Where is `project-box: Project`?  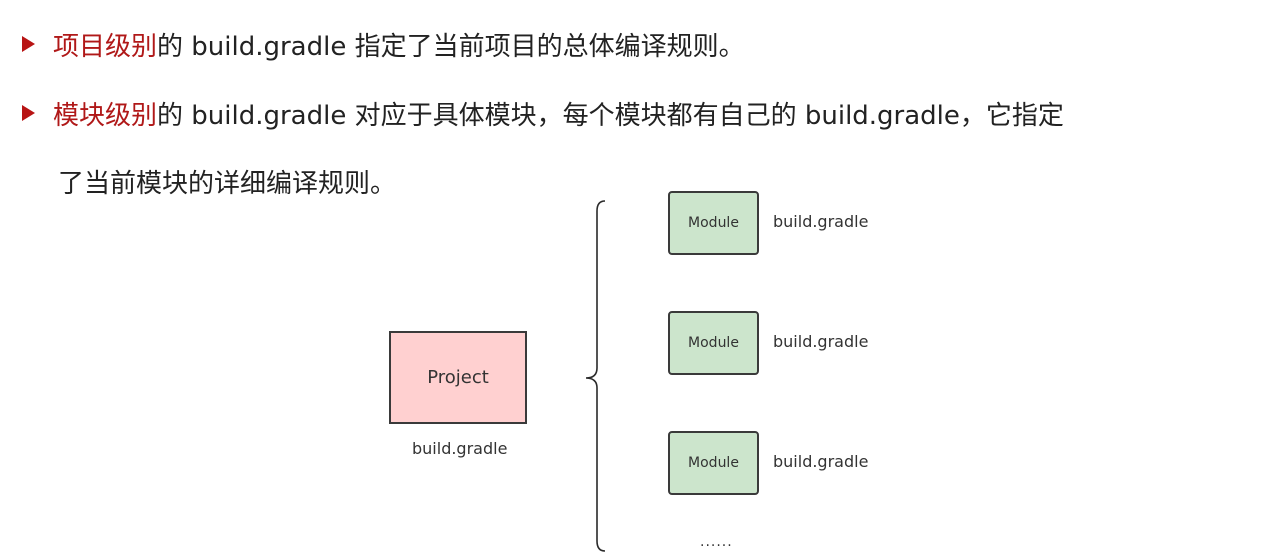
project-box: Project is located at coordinates (458, 377).